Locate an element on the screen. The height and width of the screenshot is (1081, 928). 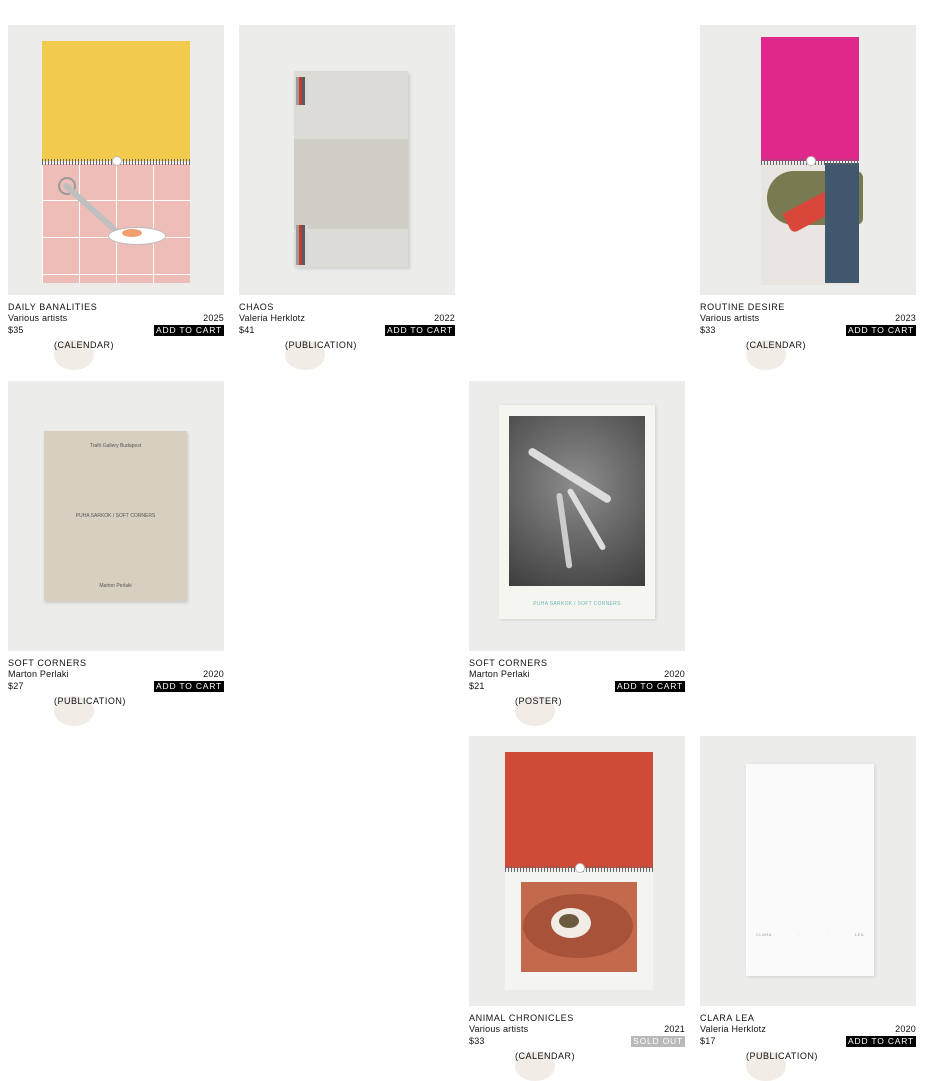
product-image-daily-banalities is located at coordinates (116, 160).